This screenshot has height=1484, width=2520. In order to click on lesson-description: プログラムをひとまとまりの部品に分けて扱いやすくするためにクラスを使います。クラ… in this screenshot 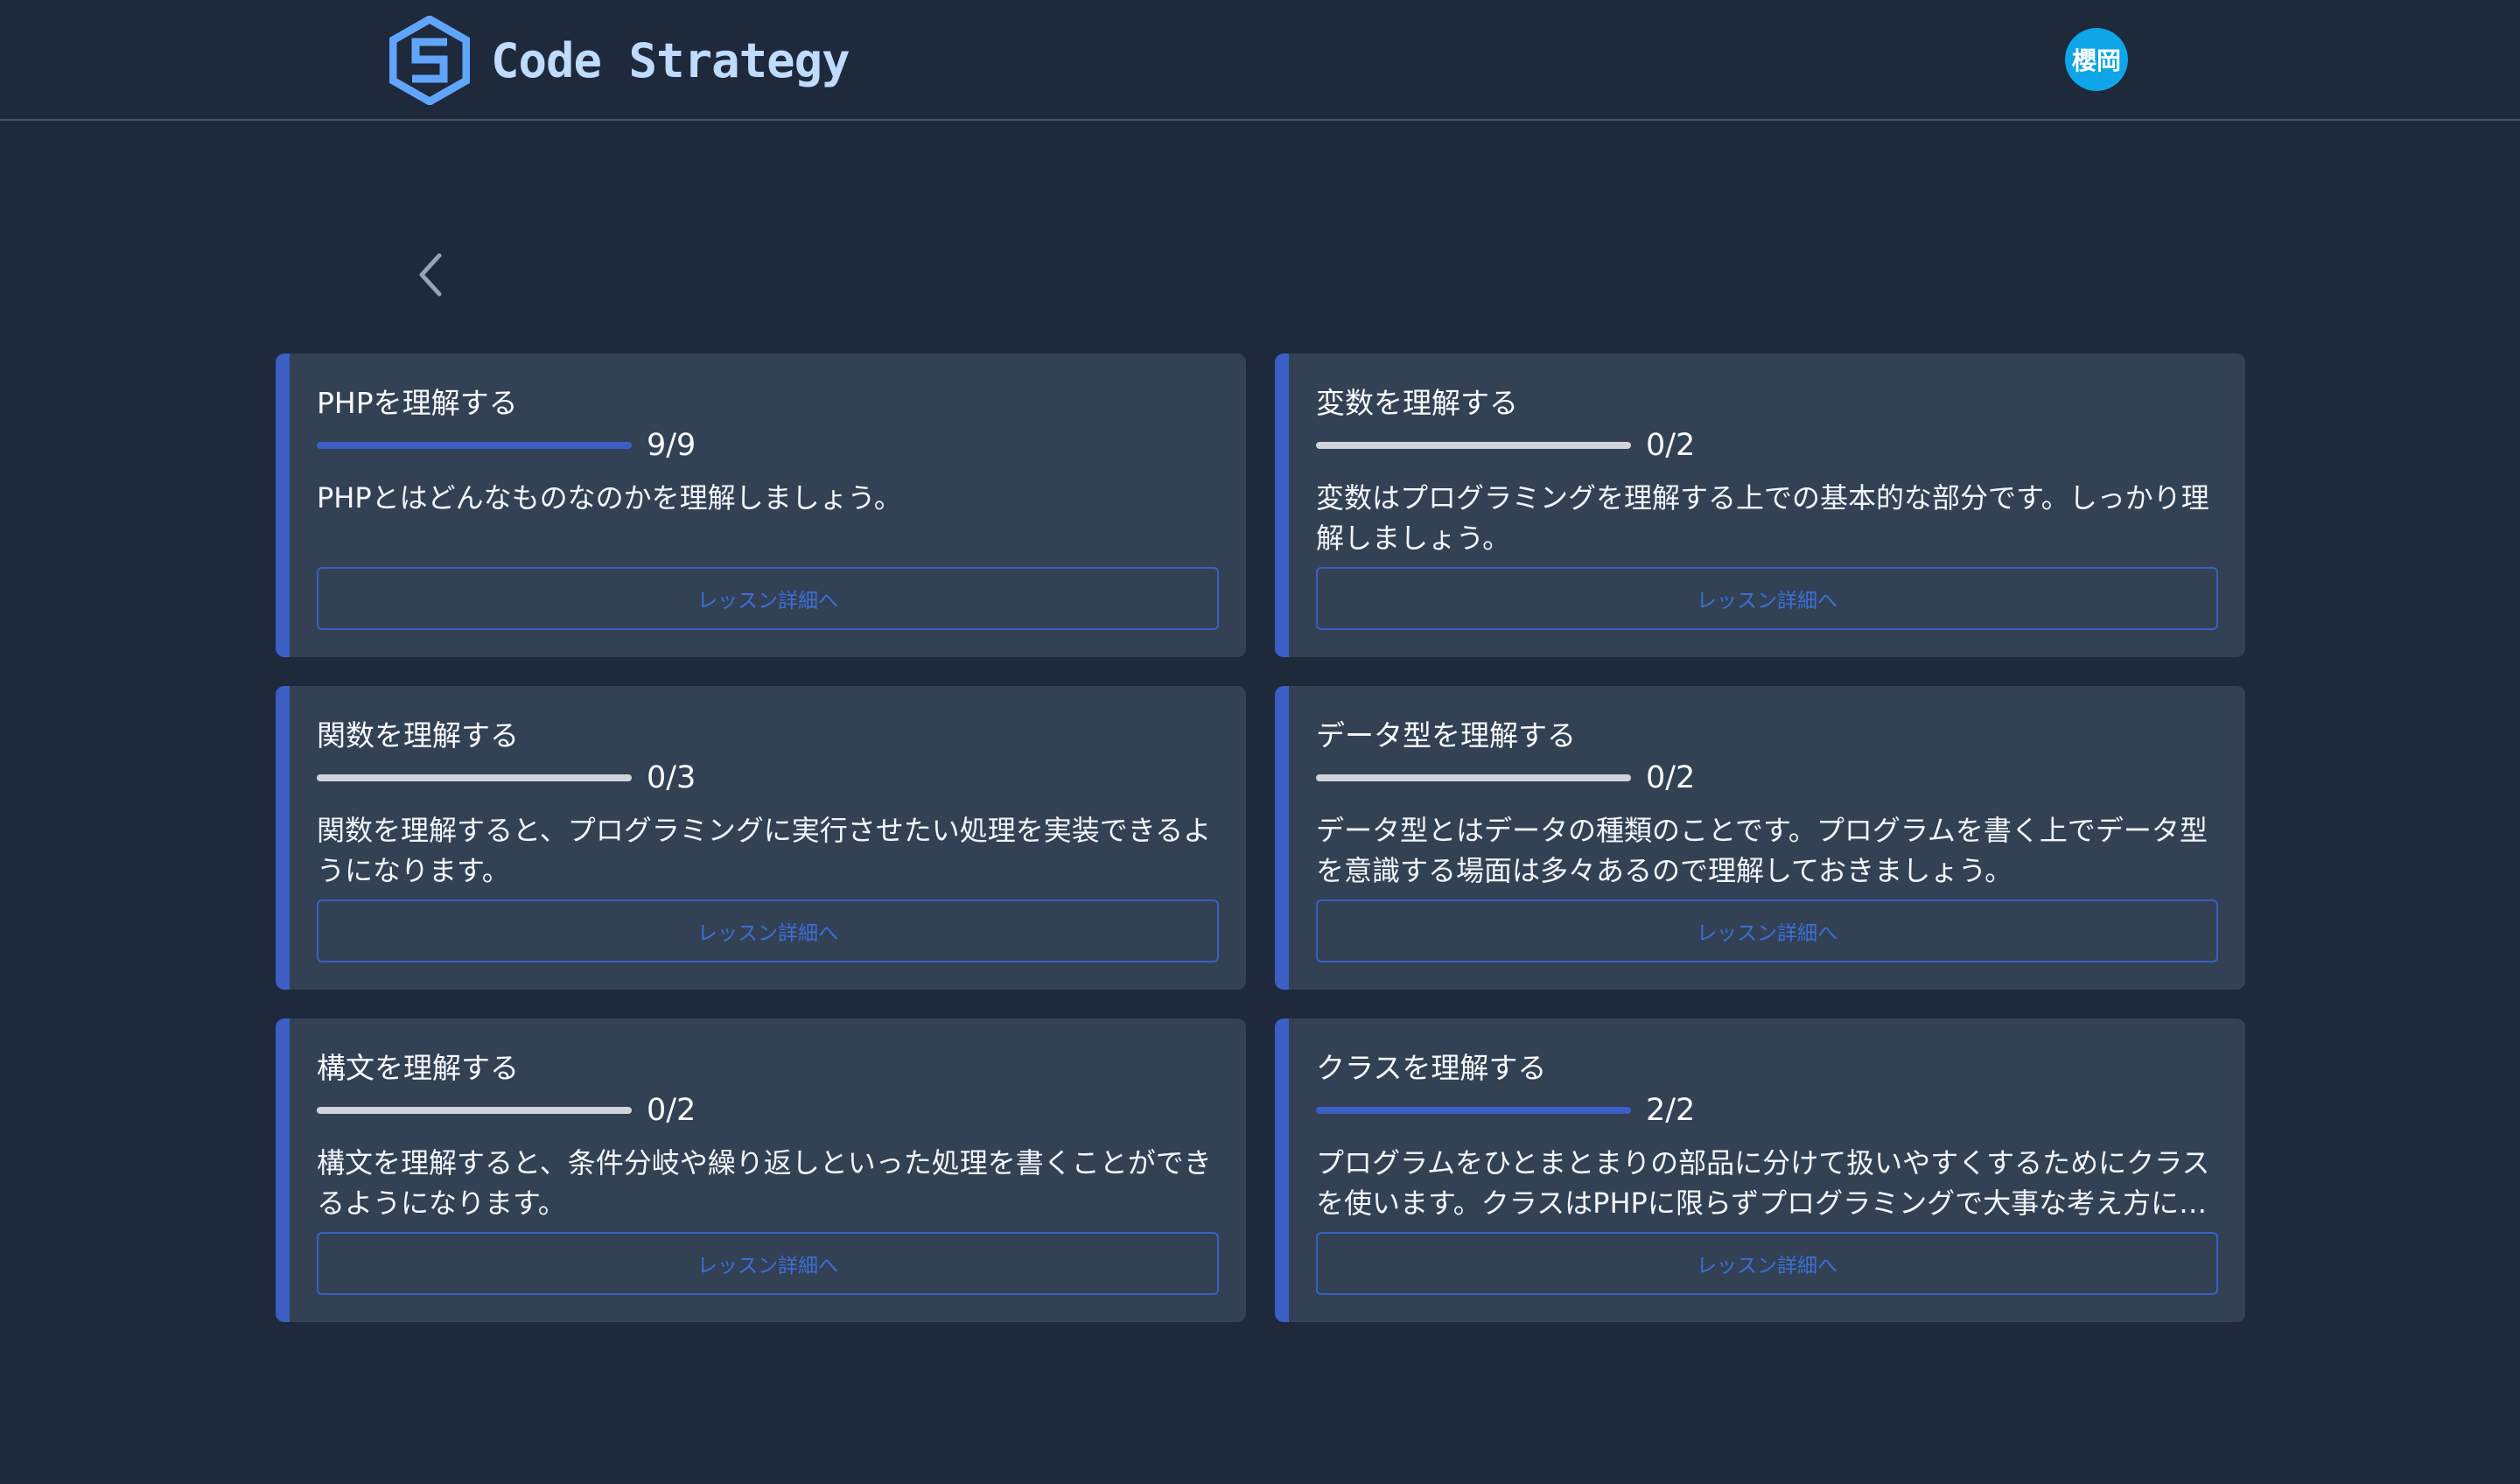, I will do `click(1763, 1183)`.